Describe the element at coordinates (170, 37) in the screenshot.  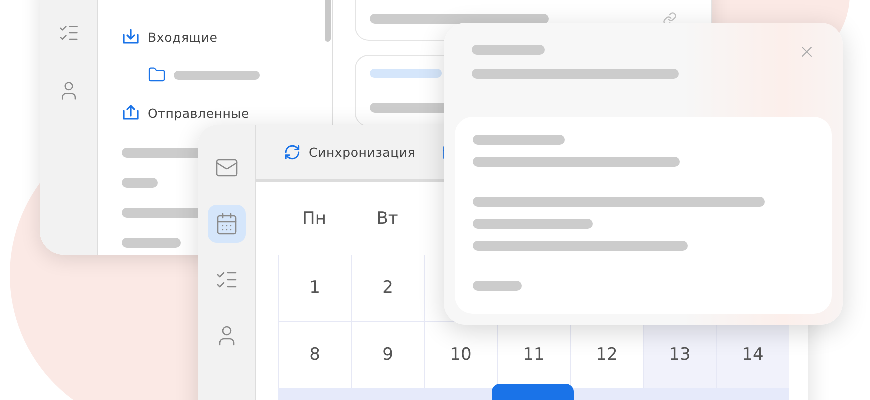
I see `folder-item: Входящие` at that location.